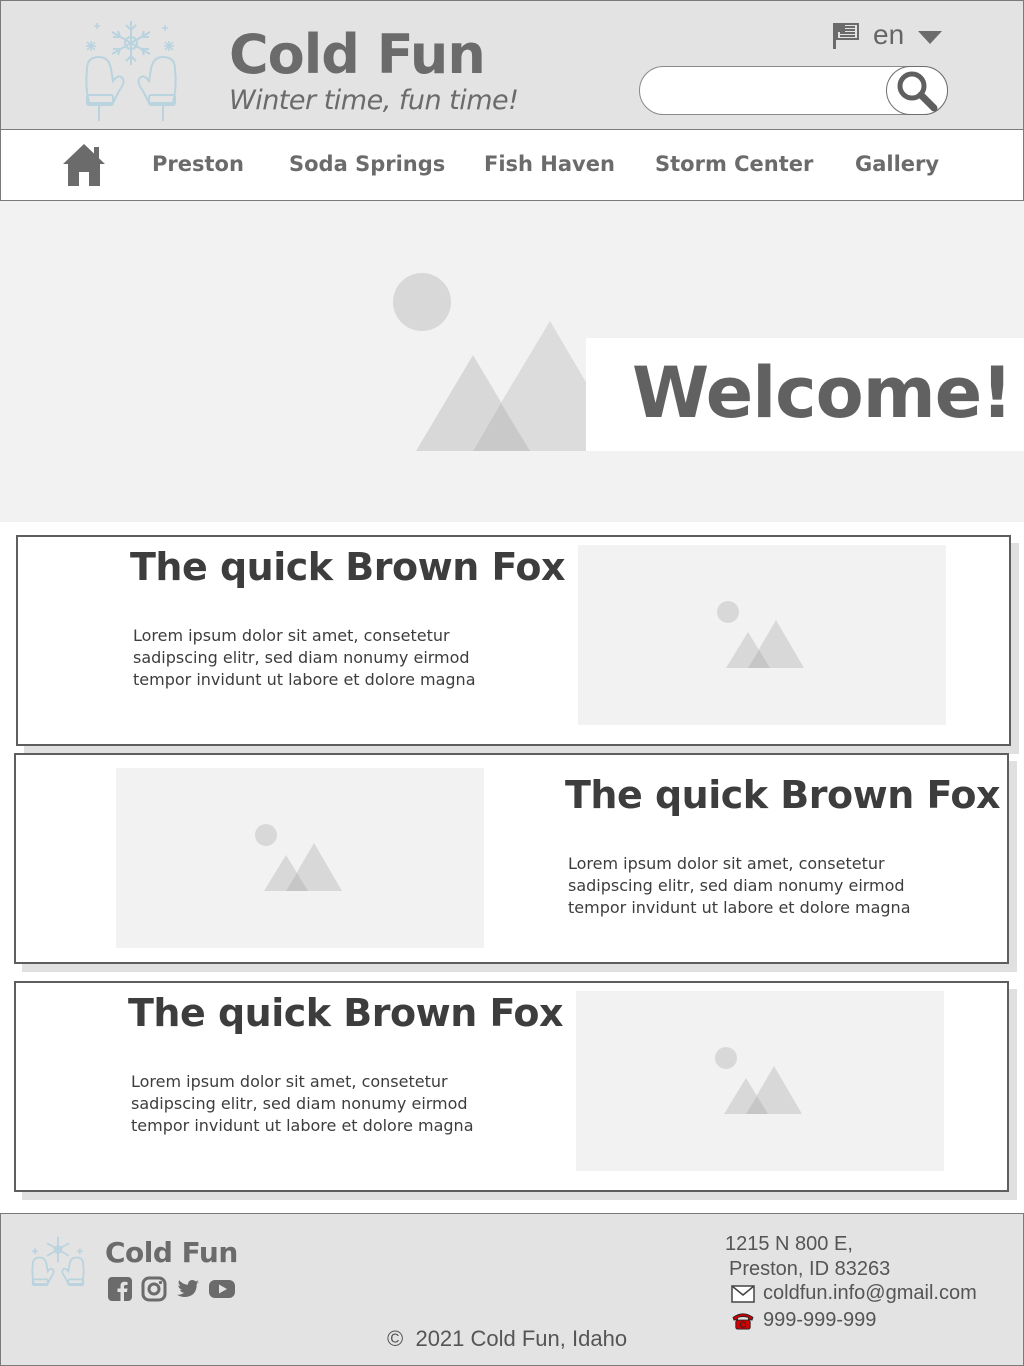 The image size is (1024, 1366). Describe the element at coordinates (734, 164) in the screenshot. I see `nav-item-storm-center: Storm Center` at that location.